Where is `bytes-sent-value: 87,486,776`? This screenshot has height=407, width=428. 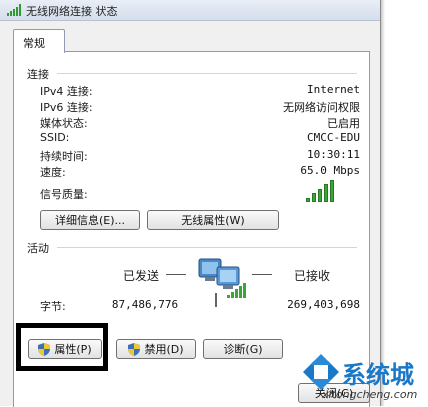 bytes-sent-value: 87,486,776 is located at coordinates (145, 304).